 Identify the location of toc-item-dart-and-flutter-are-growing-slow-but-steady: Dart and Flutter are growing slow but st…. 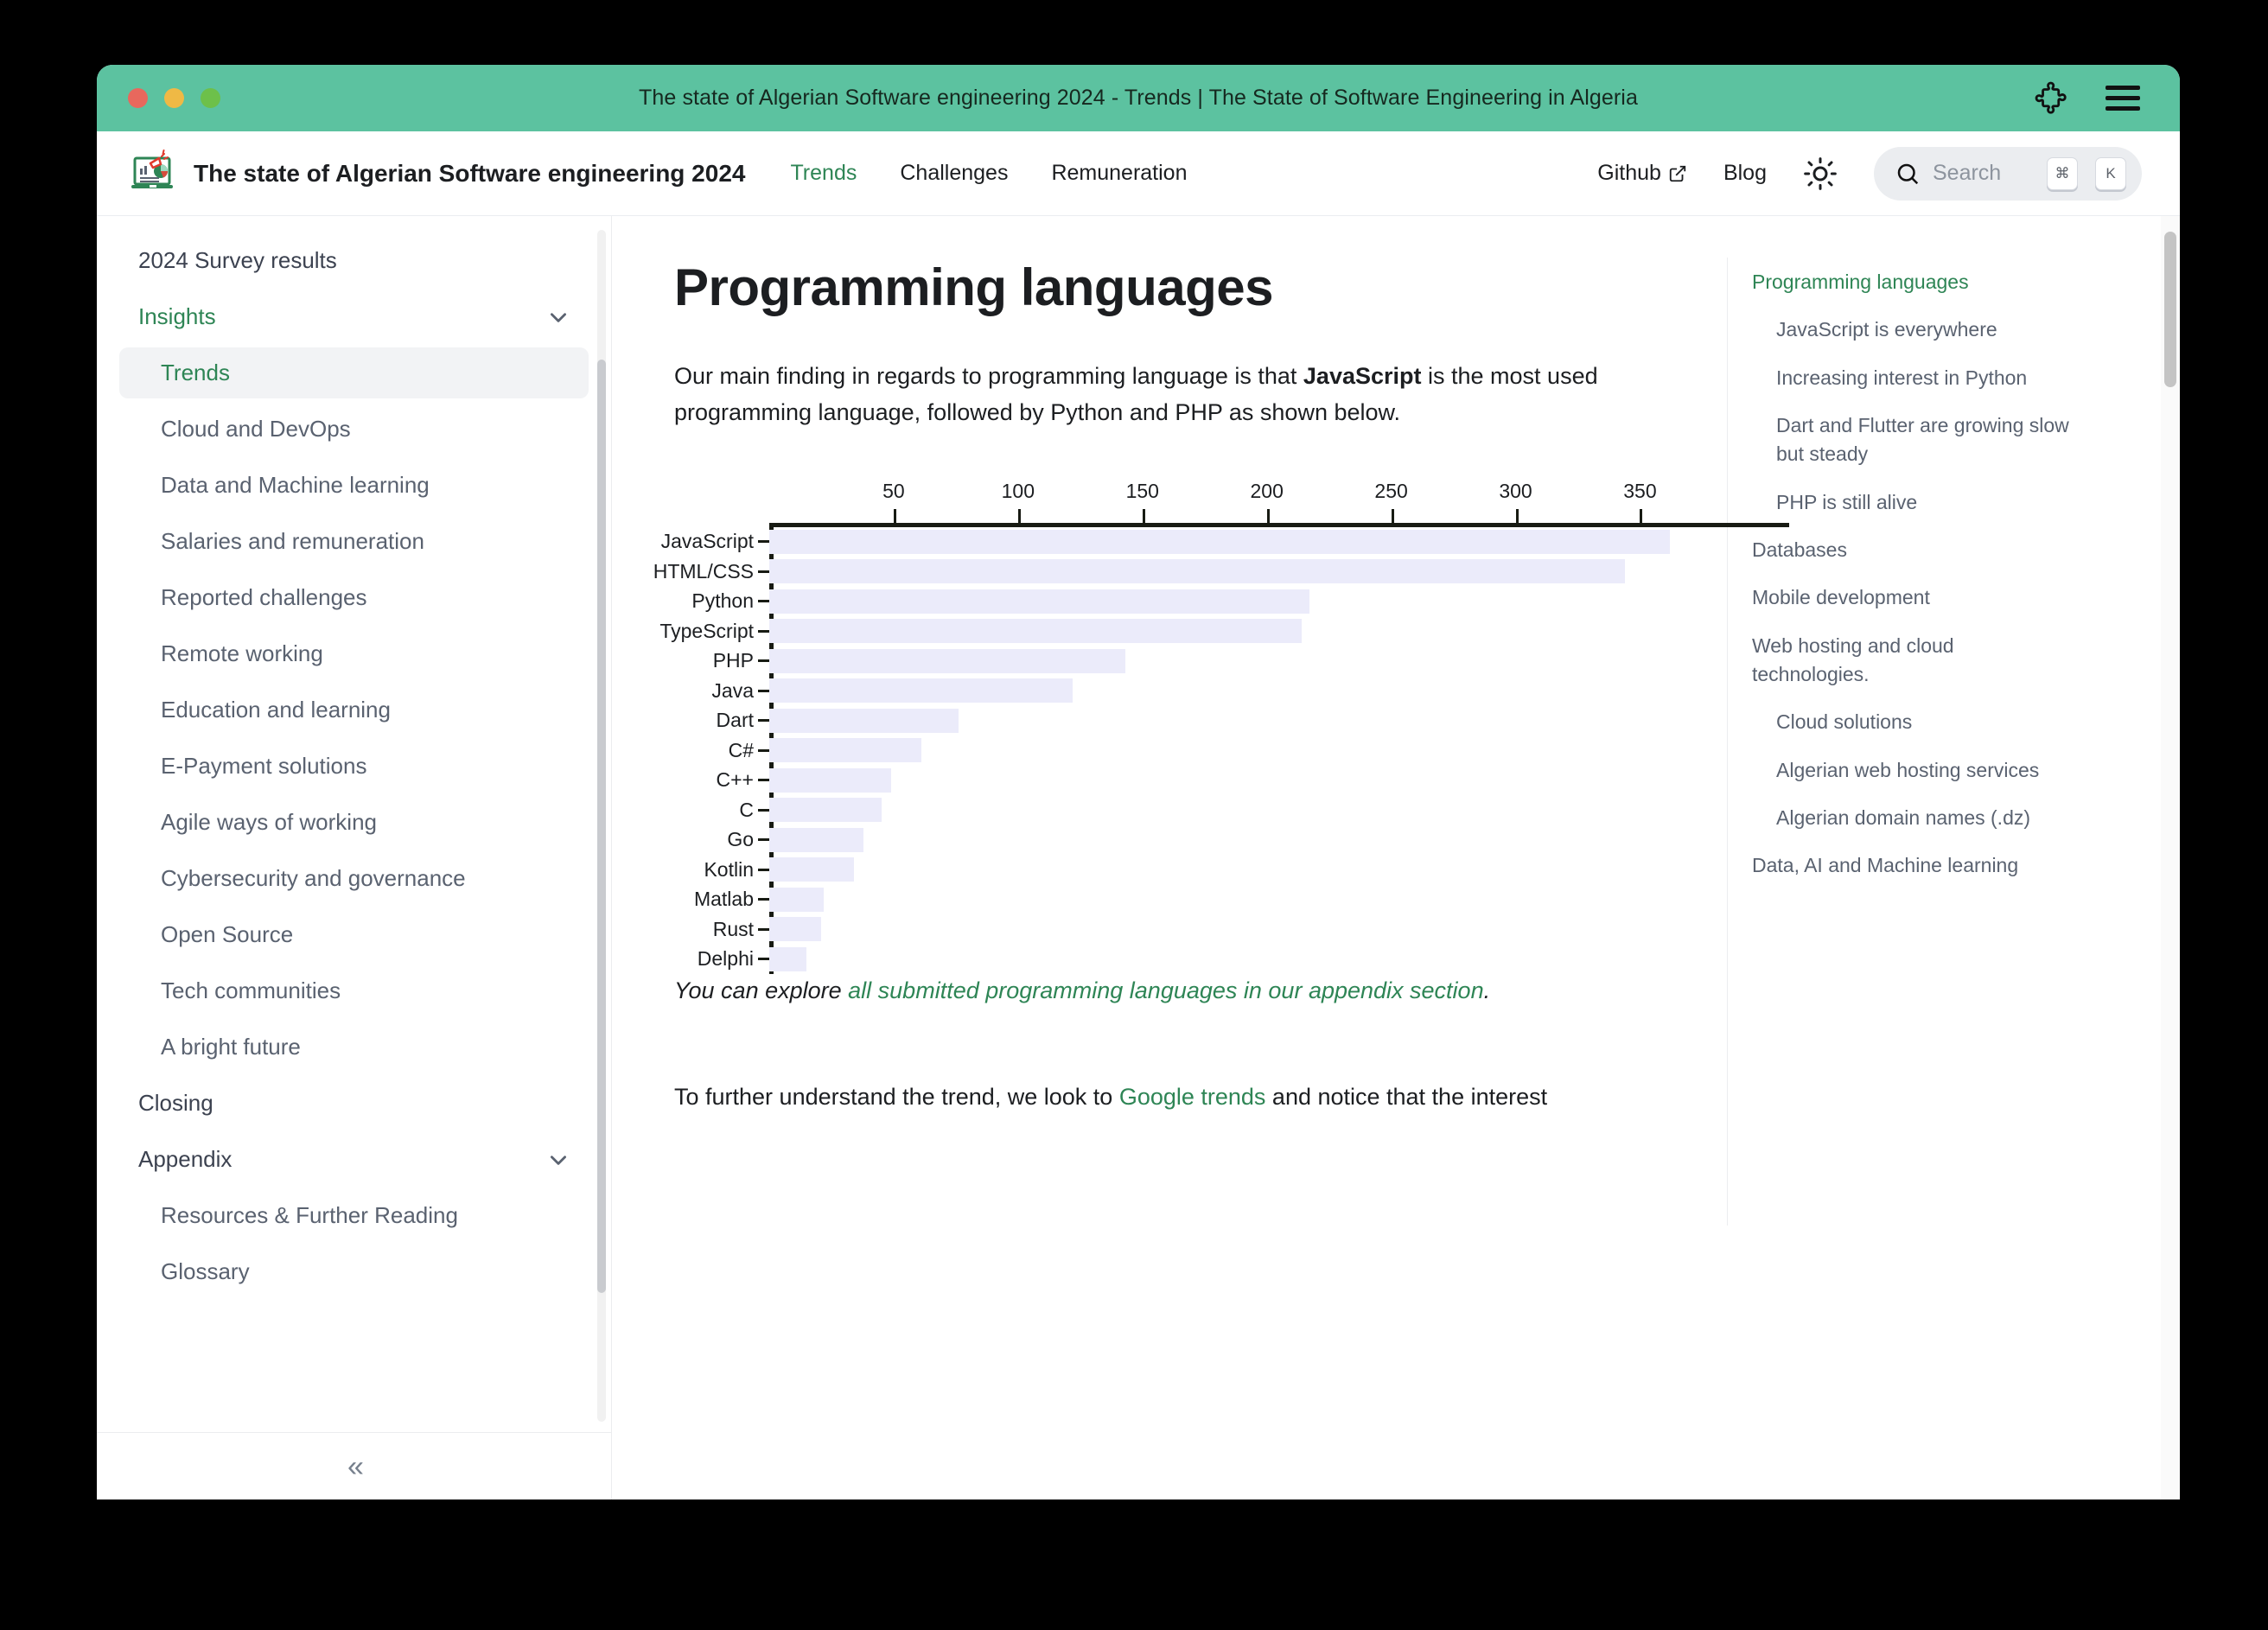
(1912, 440).